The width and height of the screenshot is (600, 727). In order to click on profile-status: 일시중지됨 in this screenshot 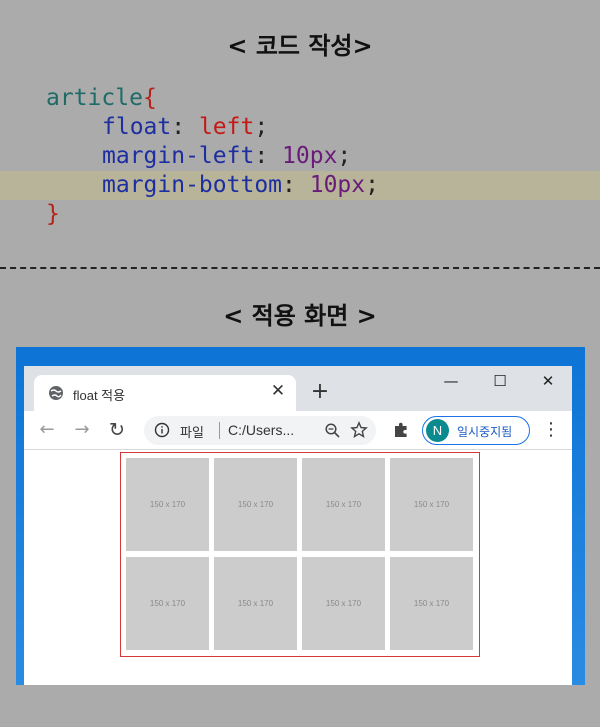, I will do `click(485, 432)`.